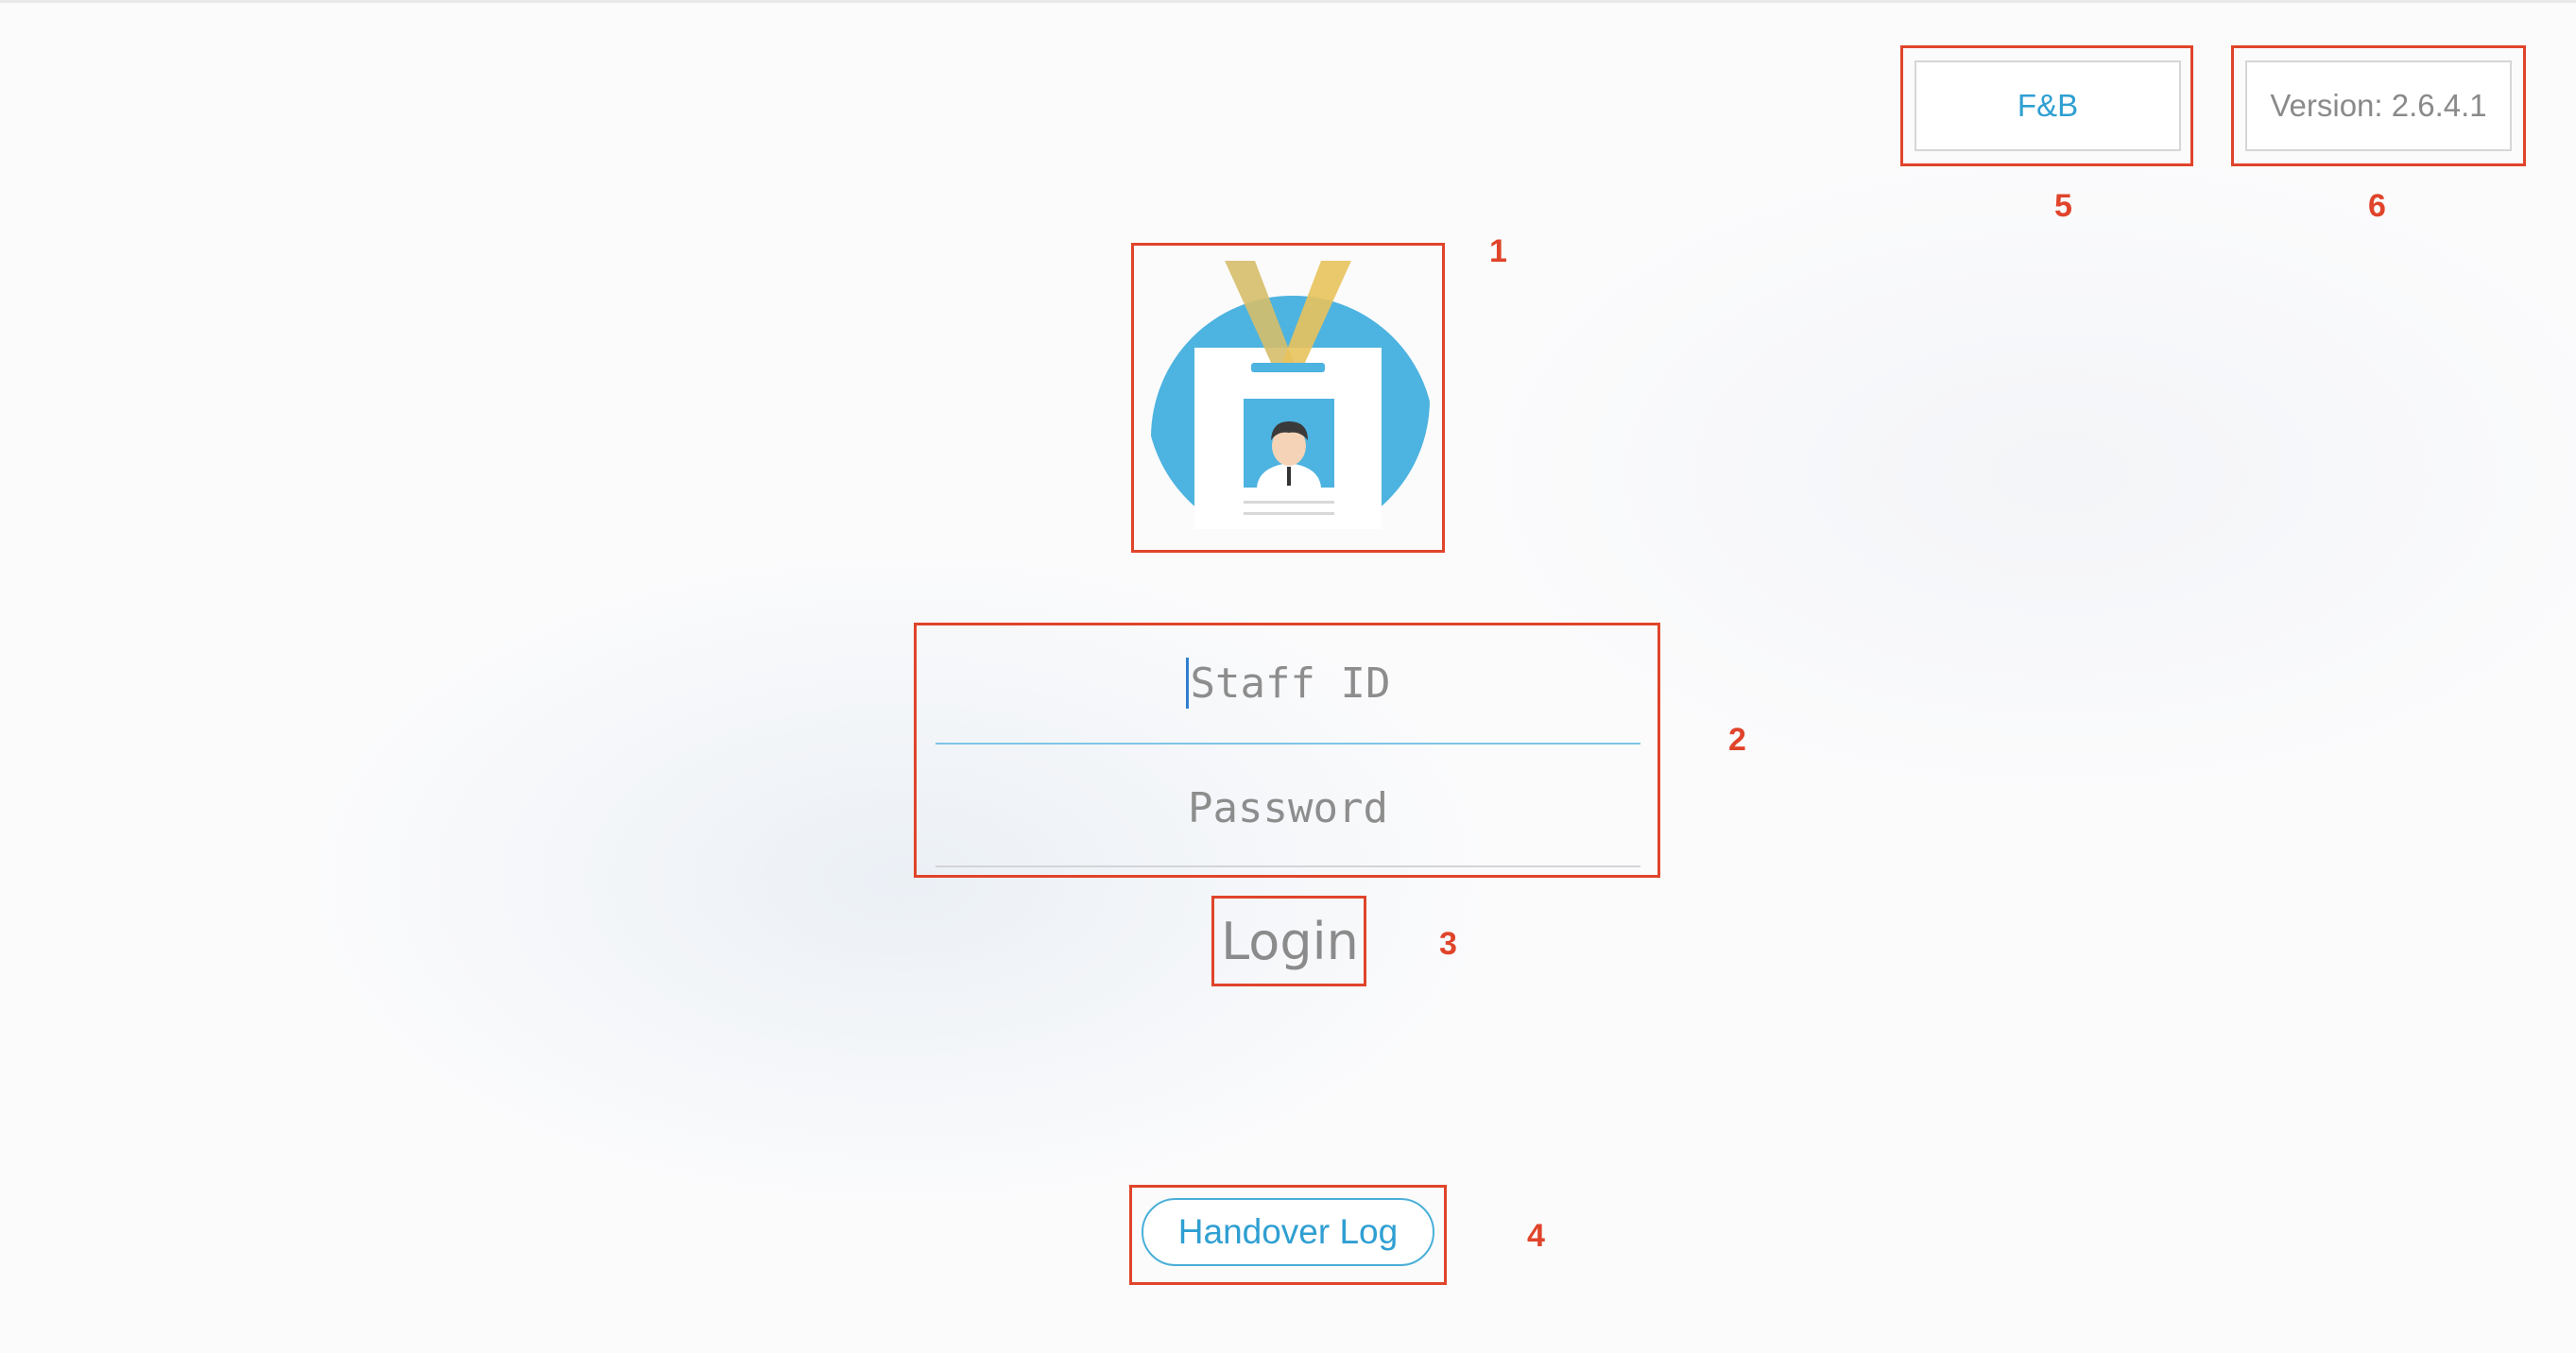 The image size is (2576, 1353). Describe the element at coordinates (1288, 398) in the screenshot. I see `annotation-box-logo` at that location.